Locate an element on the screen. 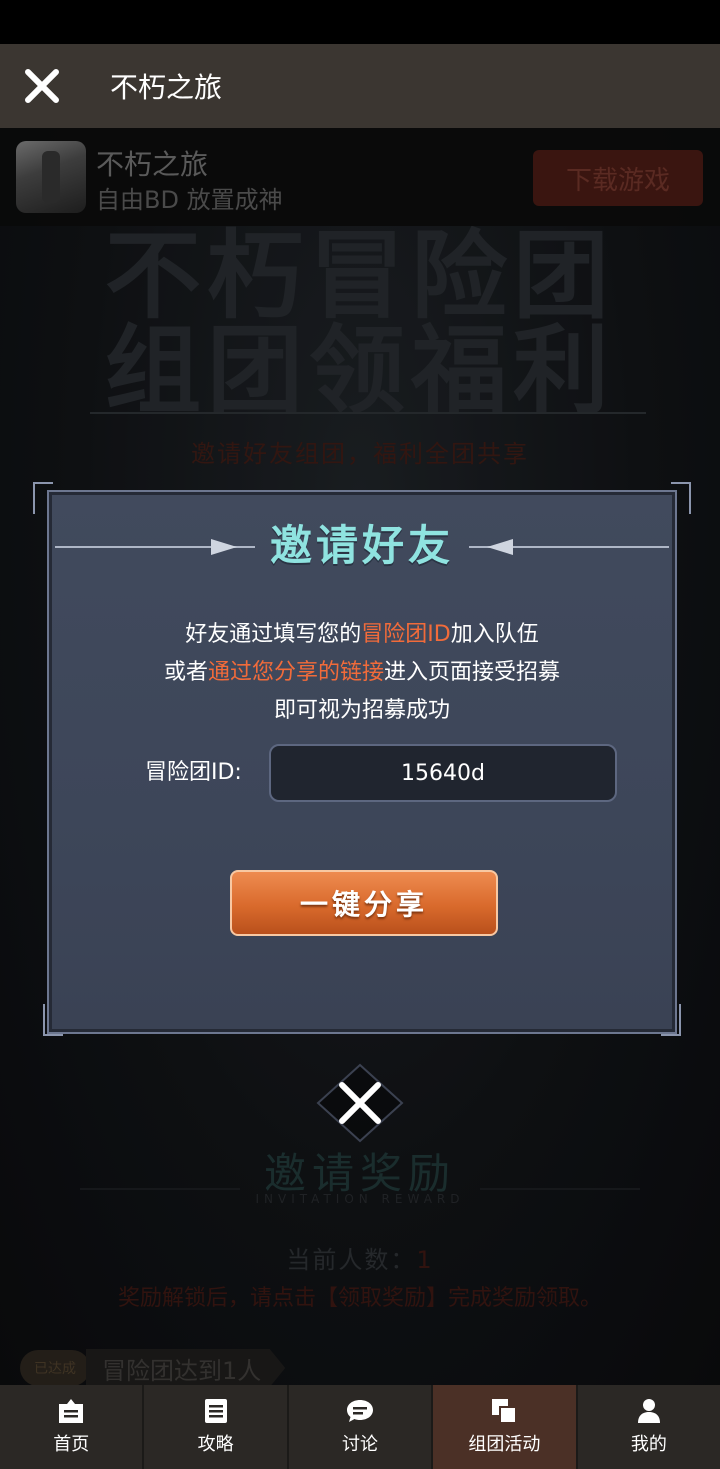 This screenshot has height=1469, width=720. instruction-text: 或者 is located at coordinates (185, 672).